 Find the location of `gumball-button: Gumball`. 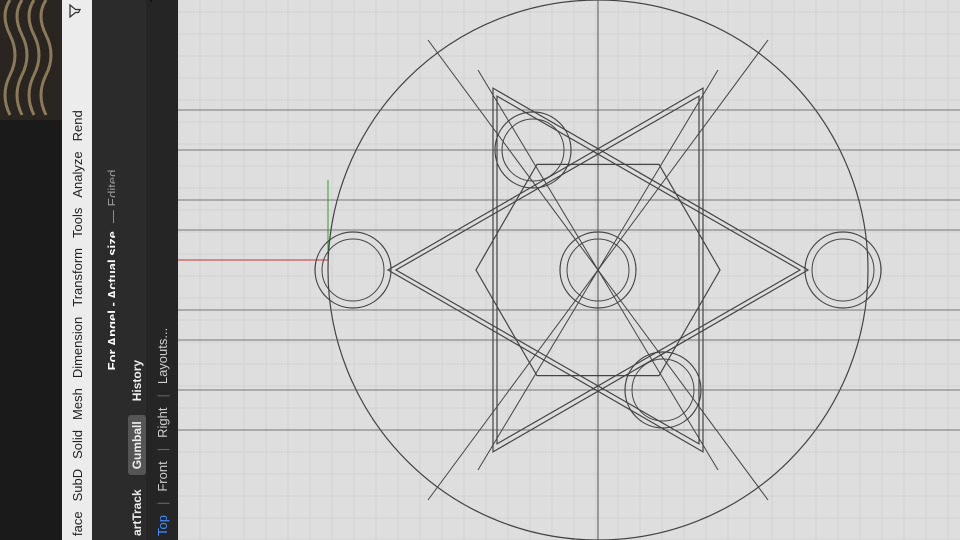

gumball-button: Gumball is located at coordinates (137, 445).